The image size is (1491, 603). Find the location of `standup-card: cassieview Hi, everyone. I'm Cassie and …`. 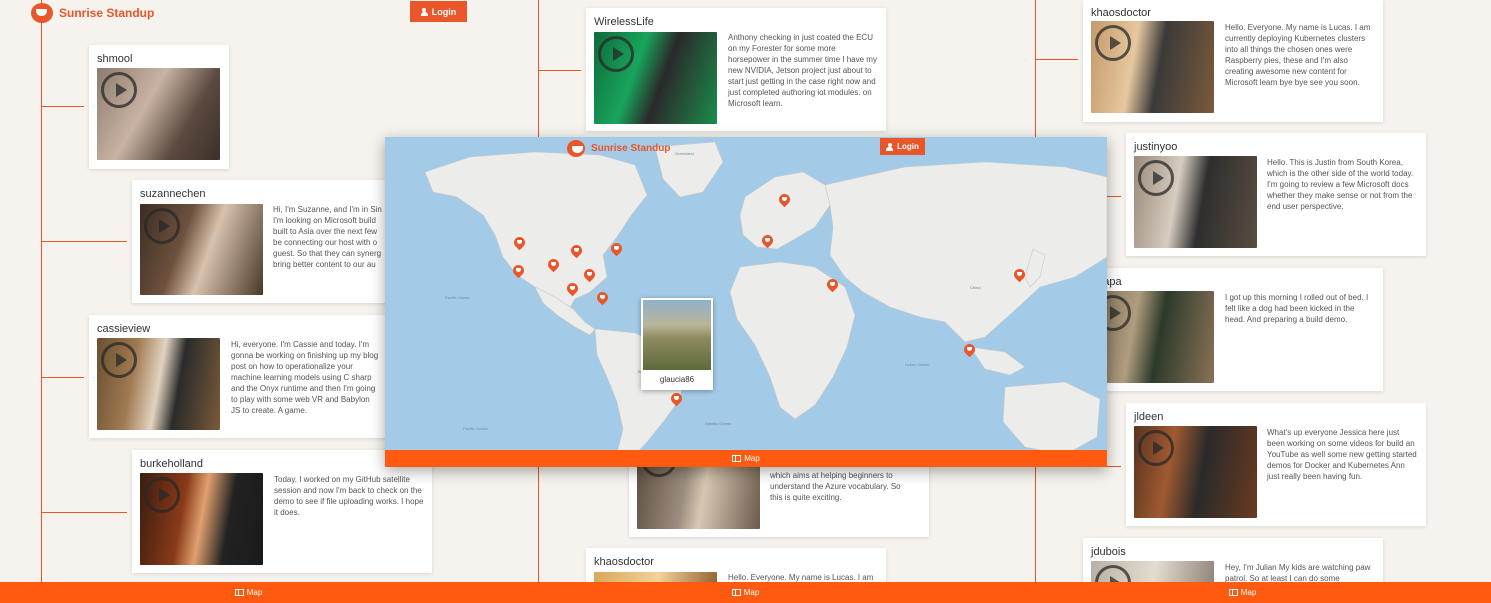

standup-card: cassieview Hi, everyone. I'm Cassie and … is located at coordinates (239, 376).